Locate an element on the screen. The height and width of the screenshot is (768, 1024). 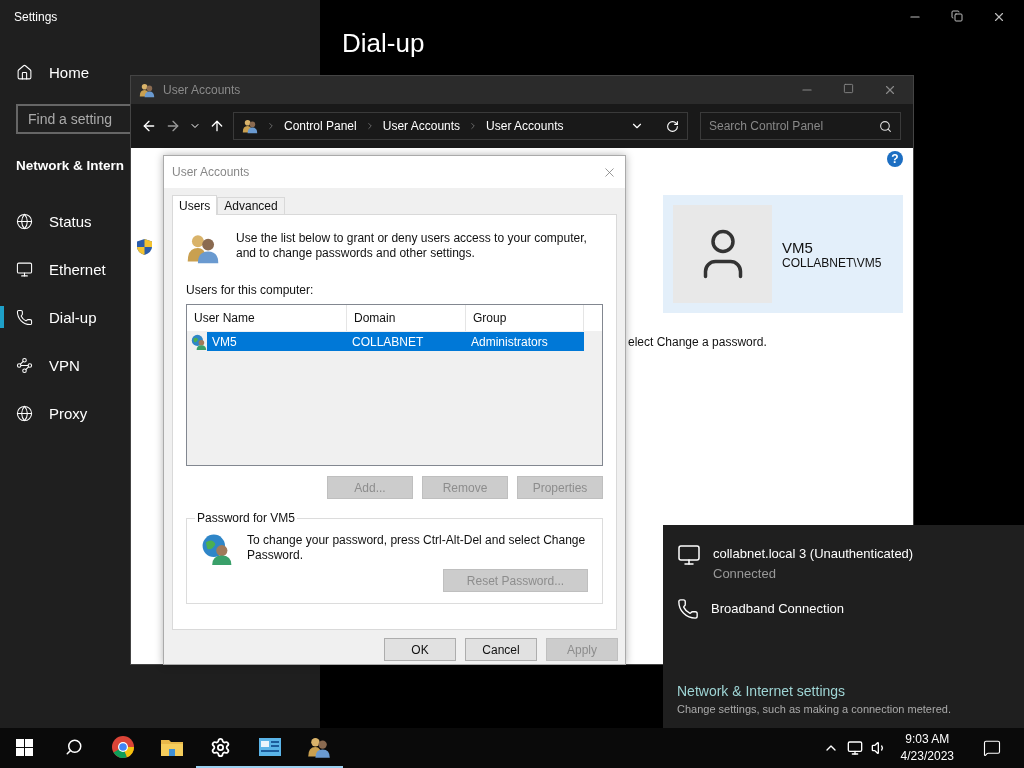
page-title: Dial-up is located at coordinates (383, 43).